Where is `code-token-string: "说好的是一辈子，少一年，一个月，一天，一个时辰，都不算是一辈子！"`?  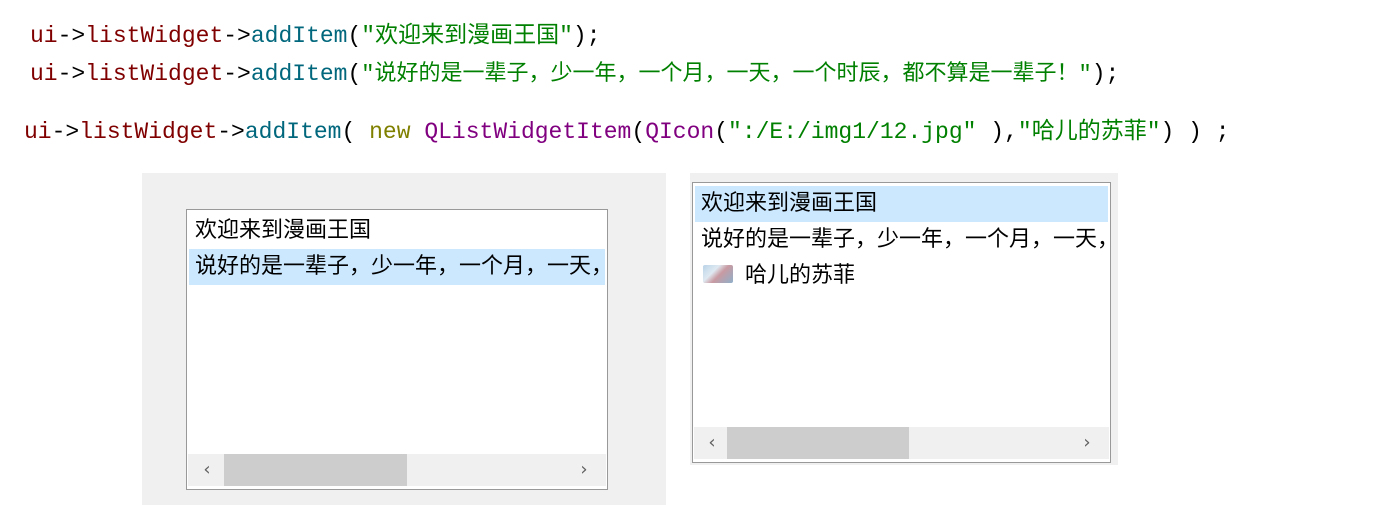
code-token-string: "说好的是一辈子，少一年，一个月，一天，一个时辰，都不算是一辈子！" is located at coordinates (726, 74).